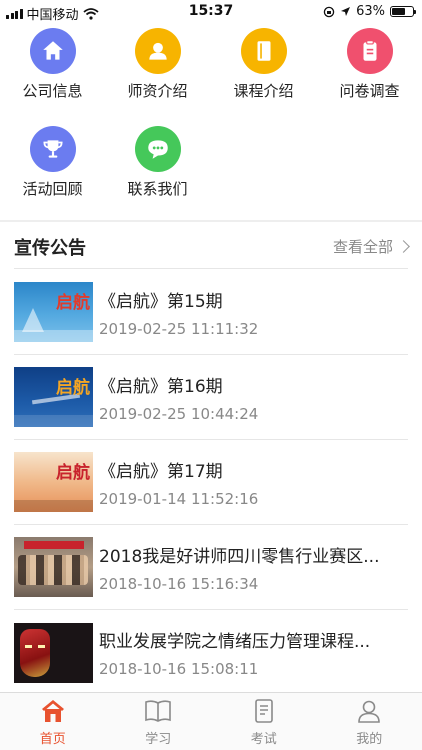 The image size is (422, 750). Describe the element at coordinates (52, 739) in the screenshot. I see `tab-label: 首页` at that location.